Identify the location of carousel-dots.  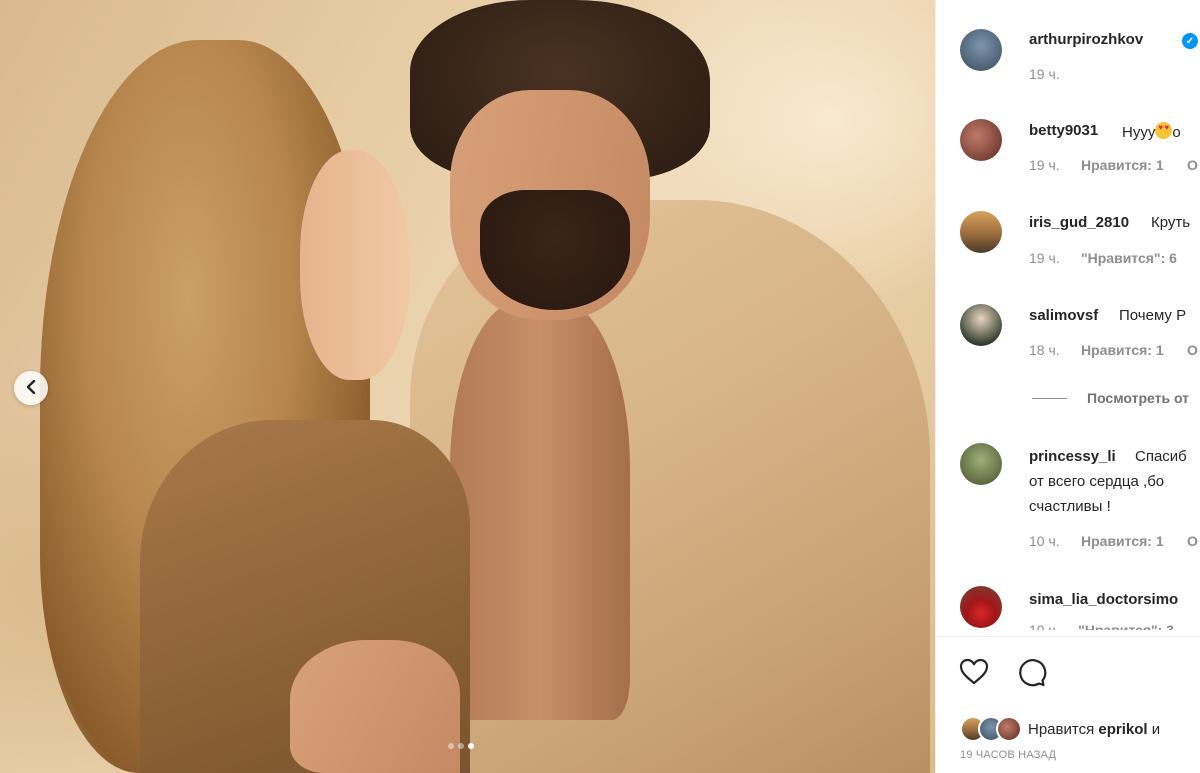
(461, 746).